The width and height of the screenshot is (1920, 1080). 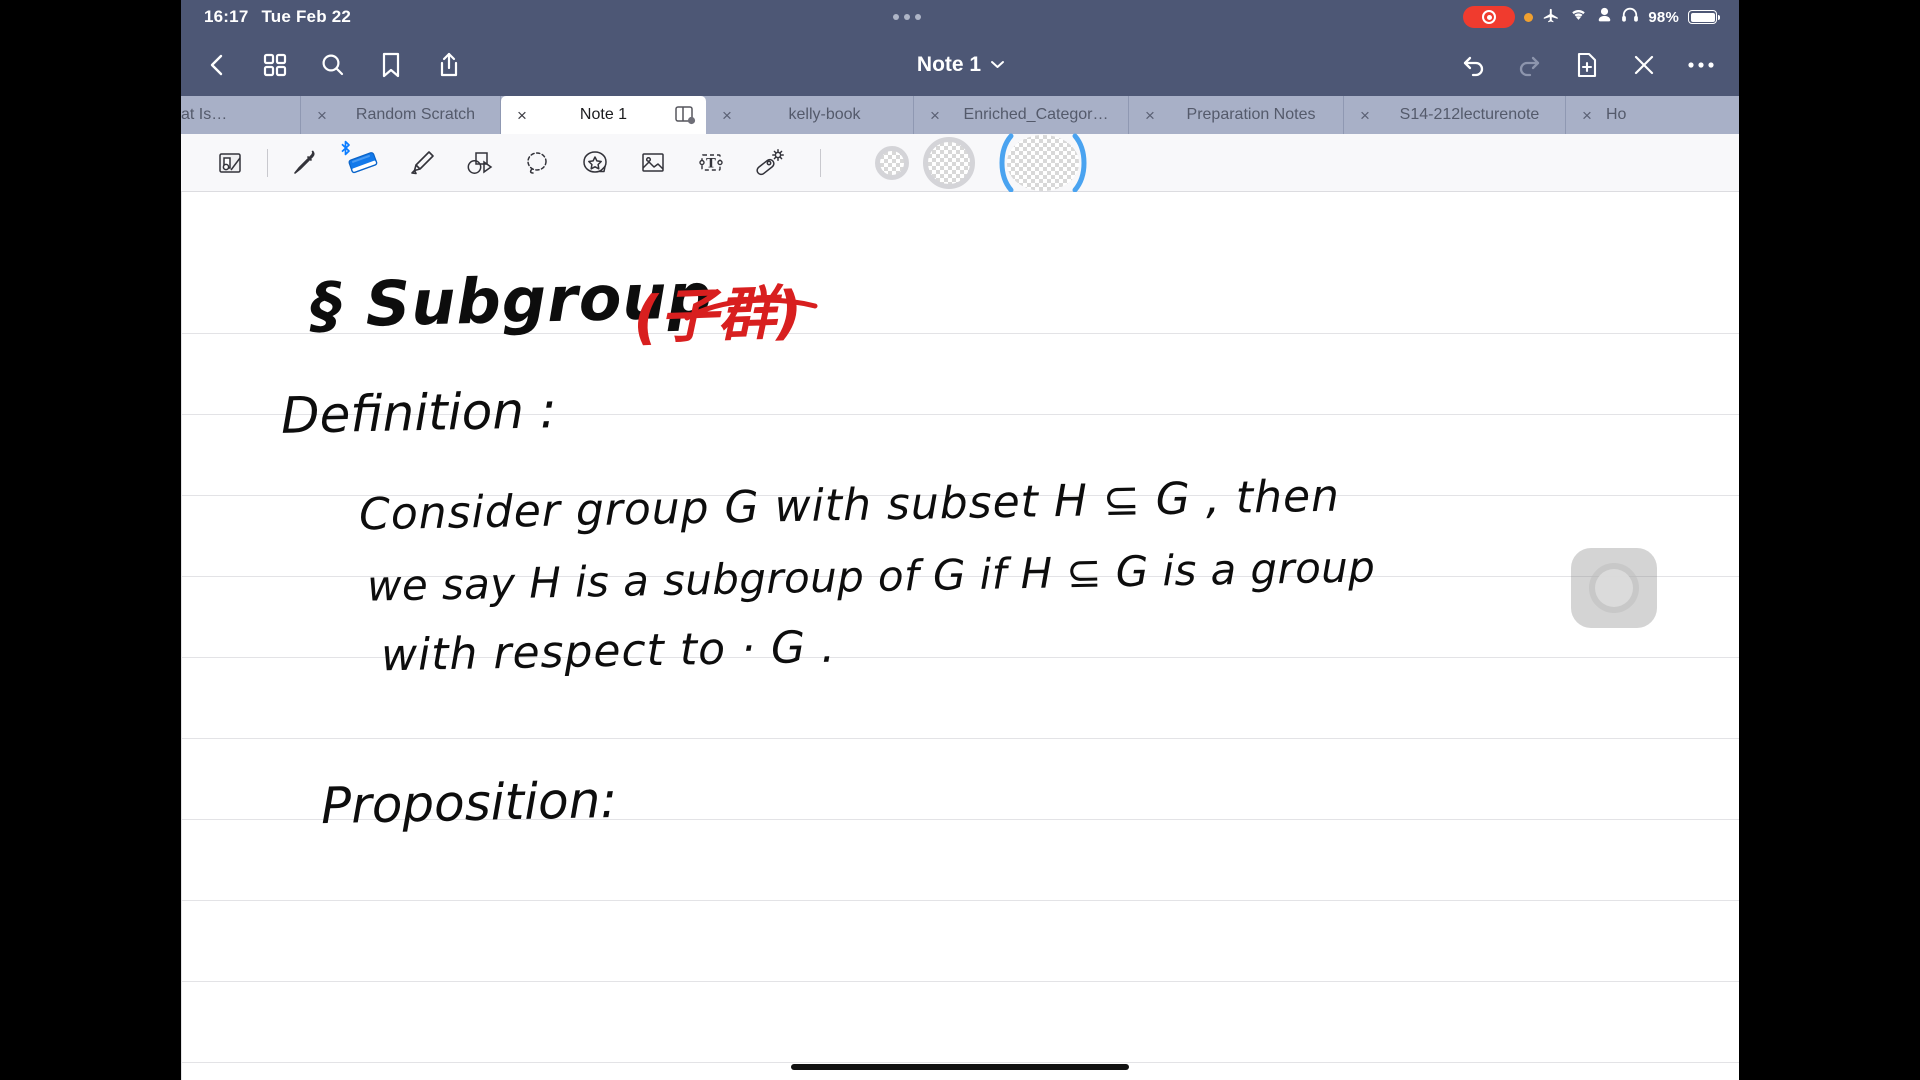 What do you see at coordinates (595, 163) in the screenshot?
I see `sticker-tool-icon` at bounding box center [595, 163].